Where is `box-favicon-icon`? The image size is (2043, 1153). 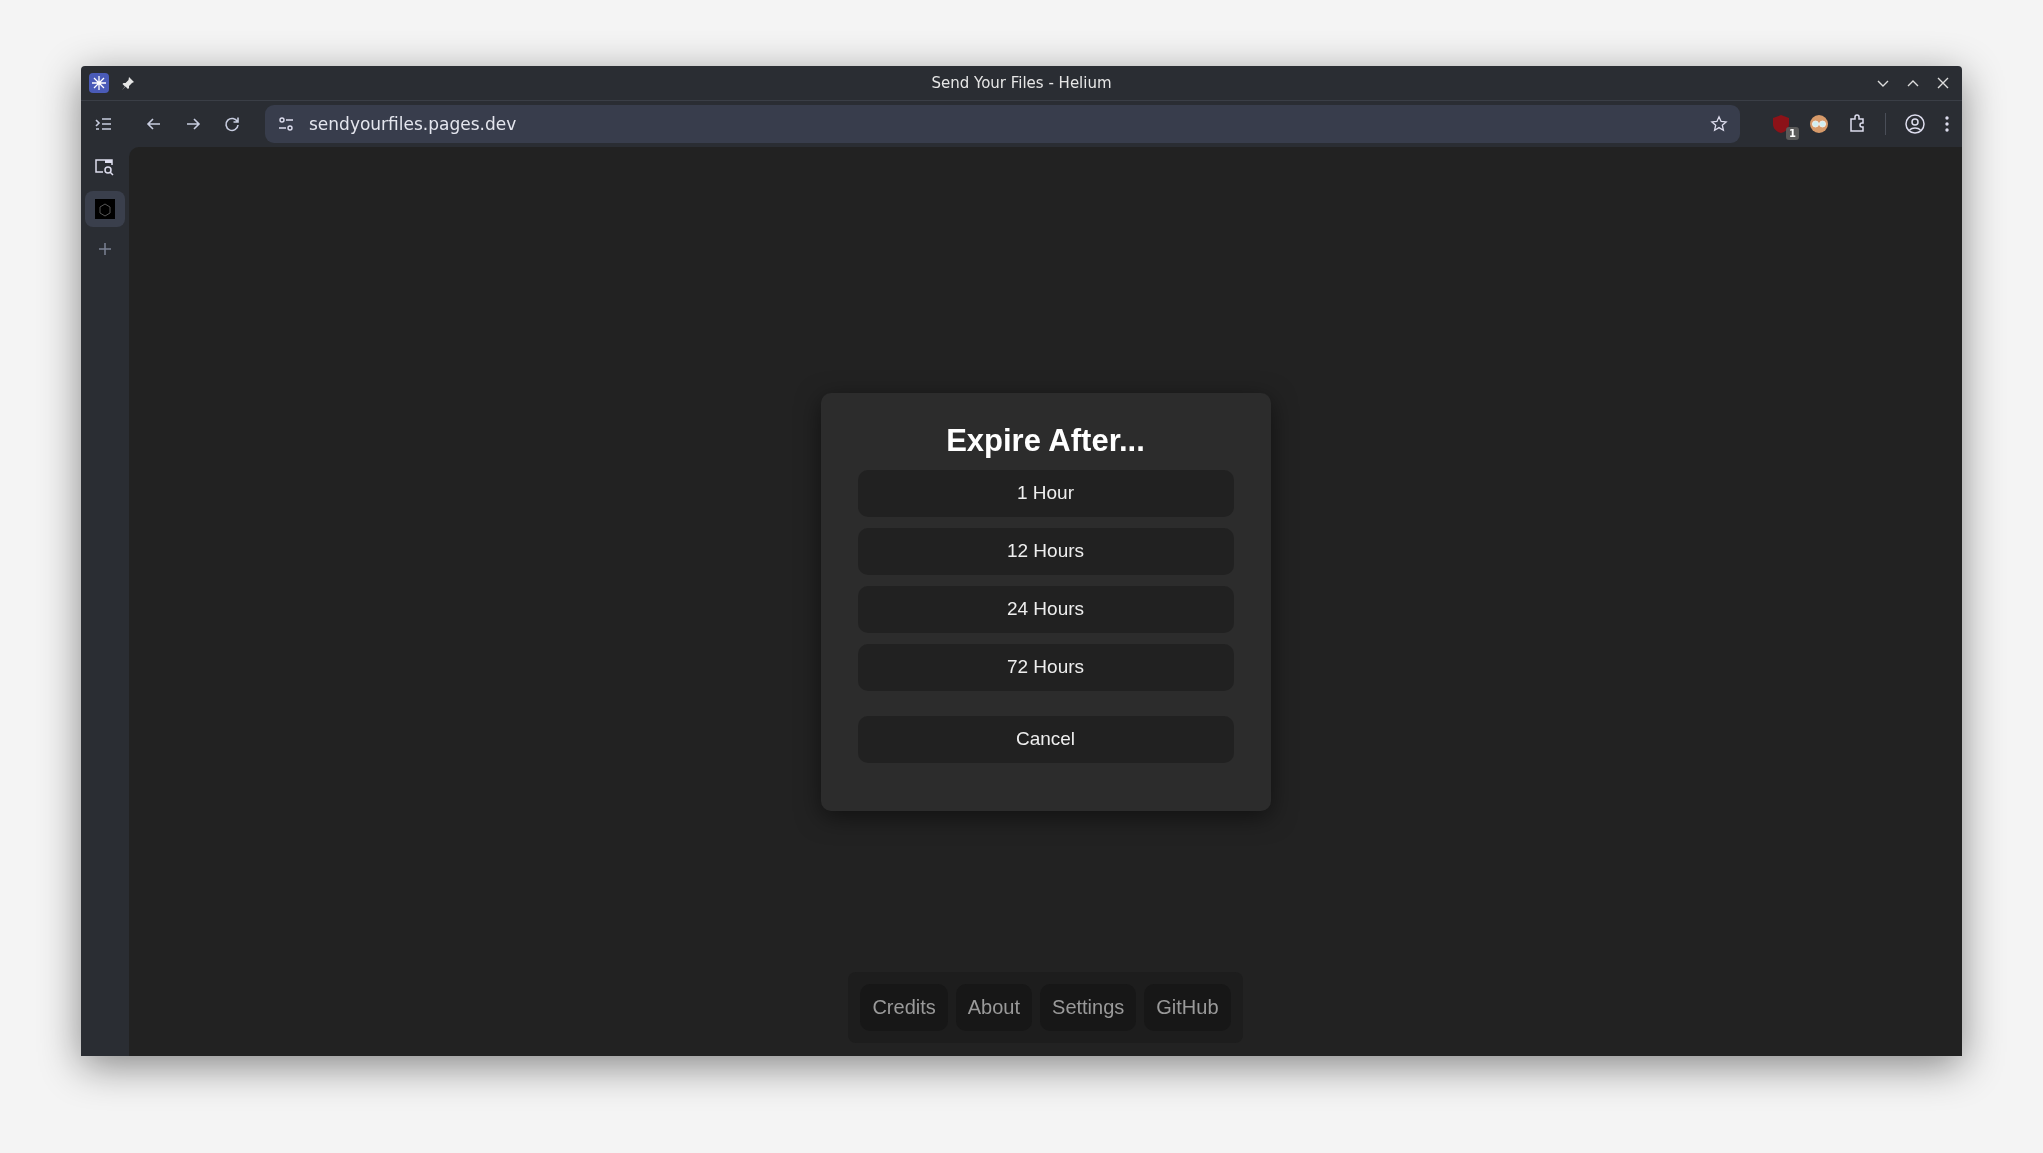
box-favicon-icon is located at coordinates (105, 209).